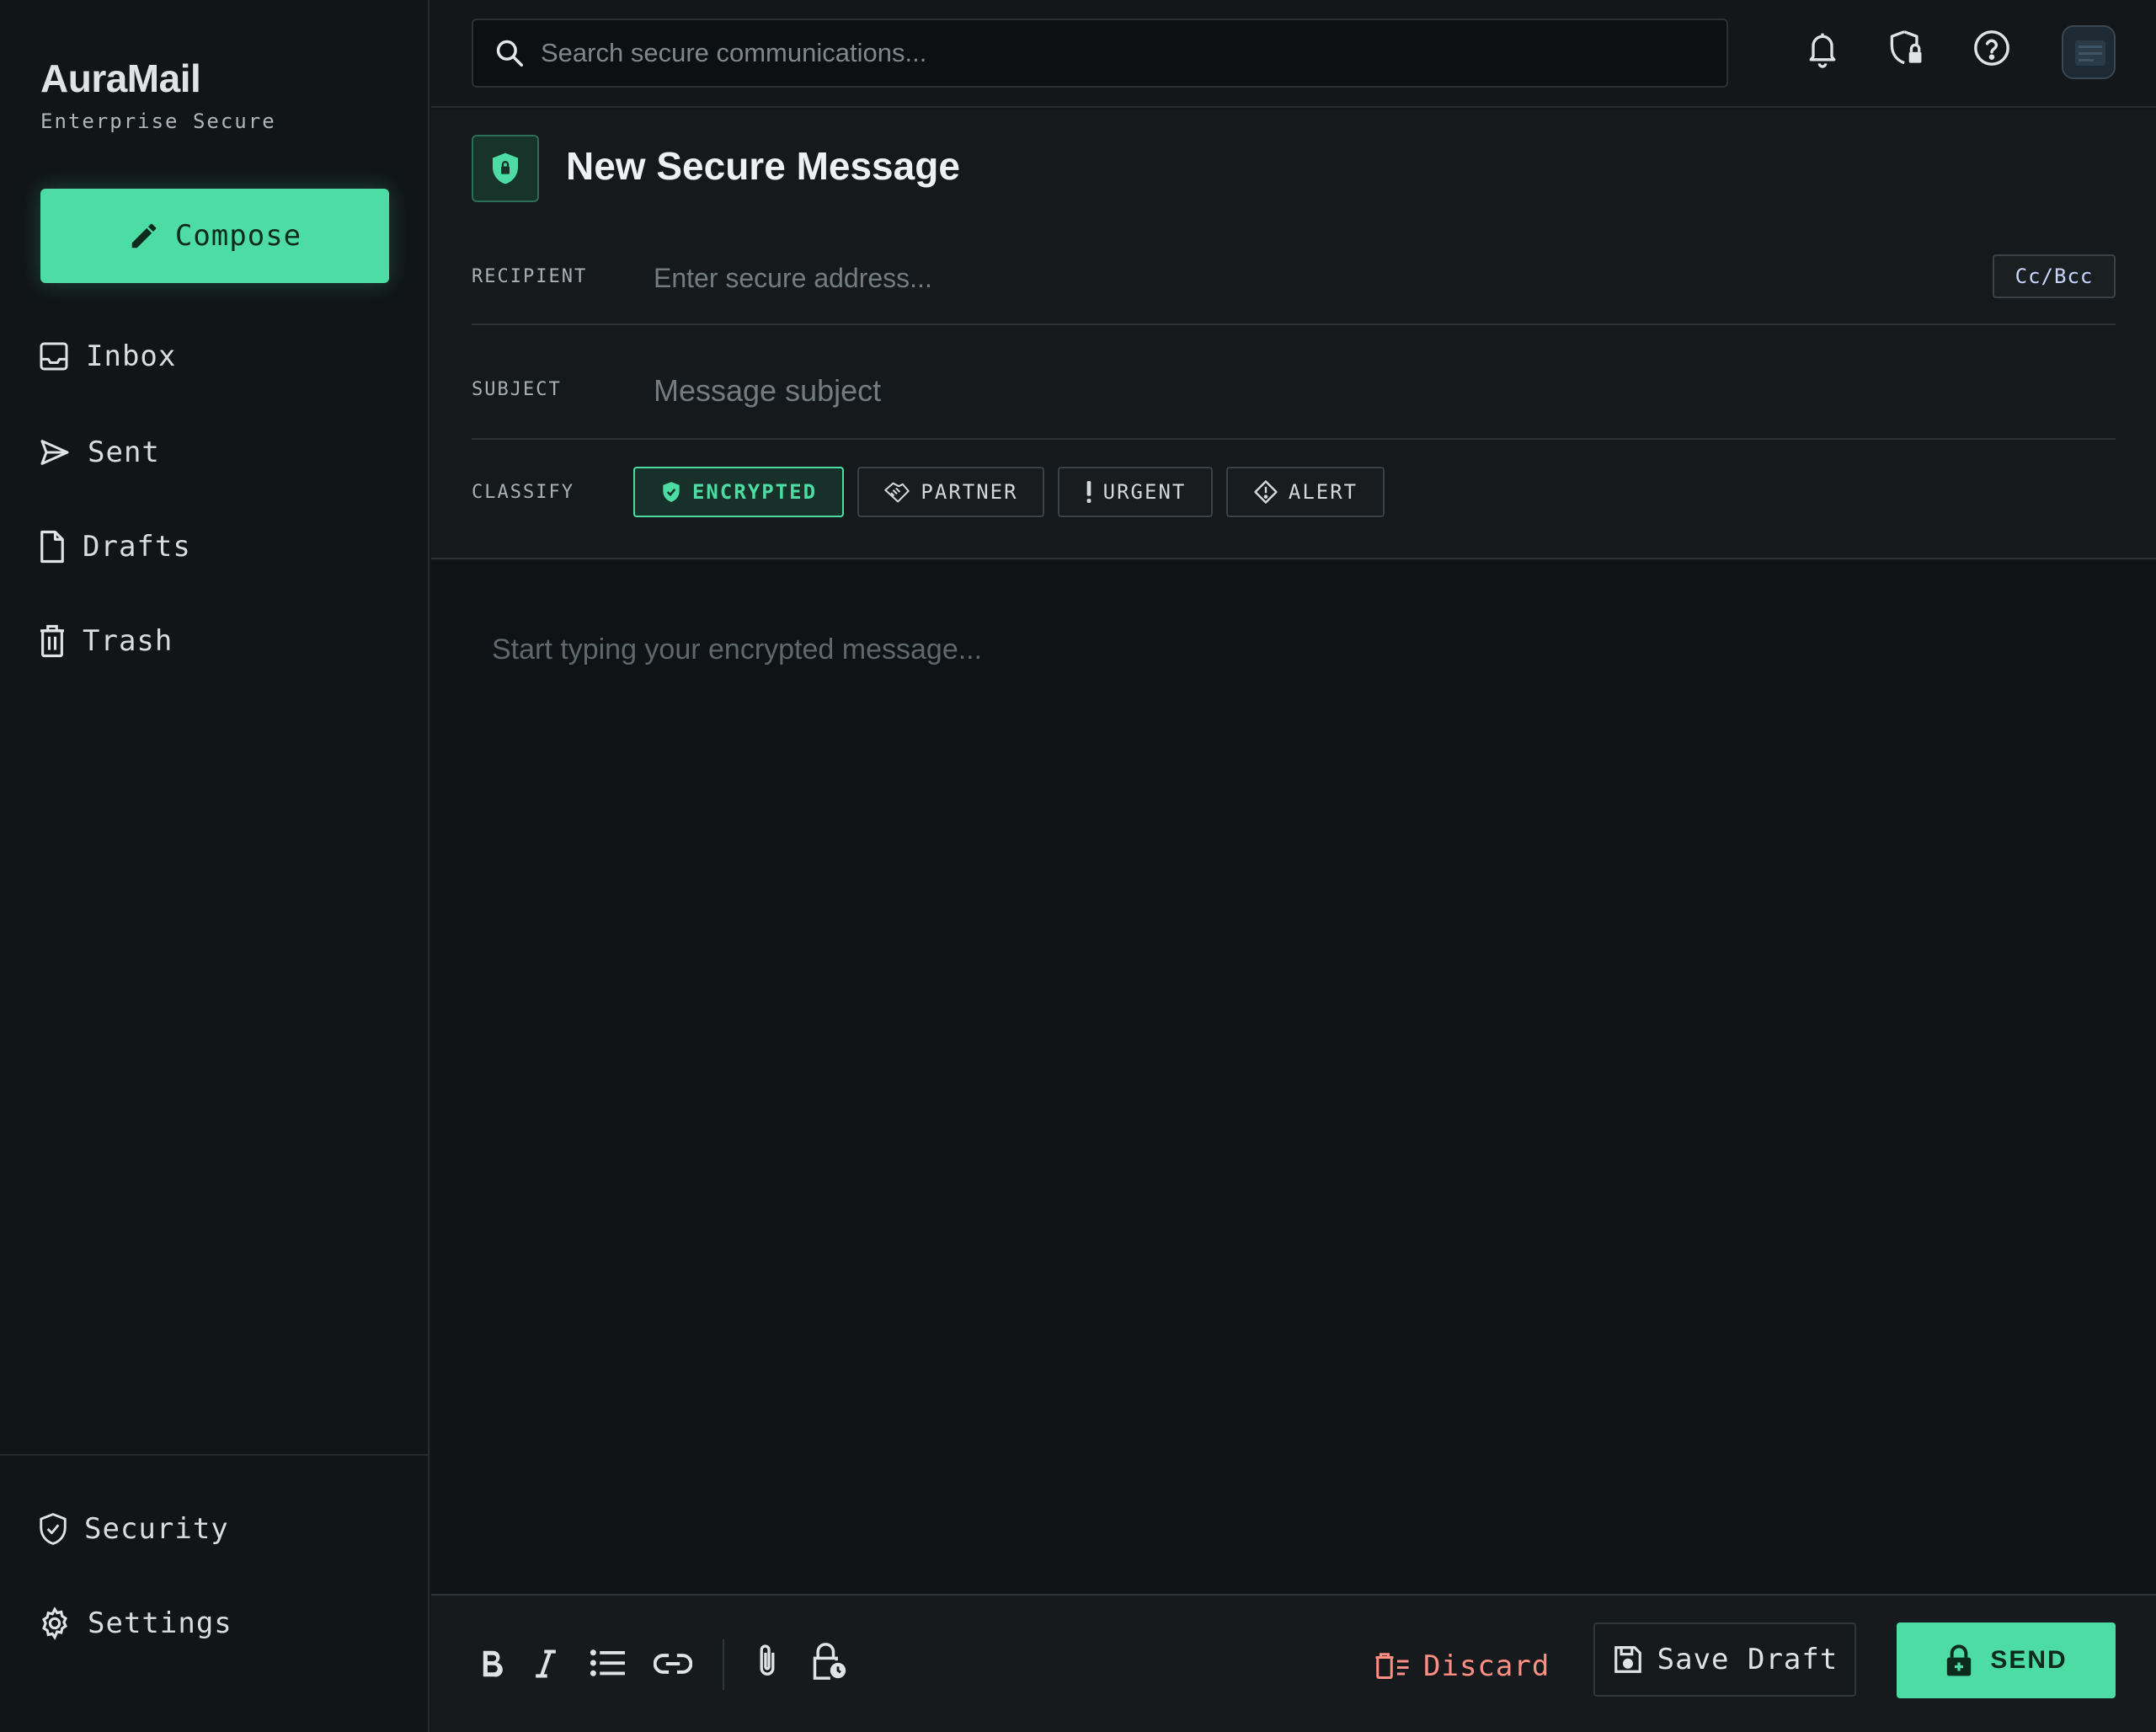 The image size is (2156, 1732). Describe the element at coordinates (156, 1529) in the screenshot. I see `sidebar-item-label: Security` at that location.